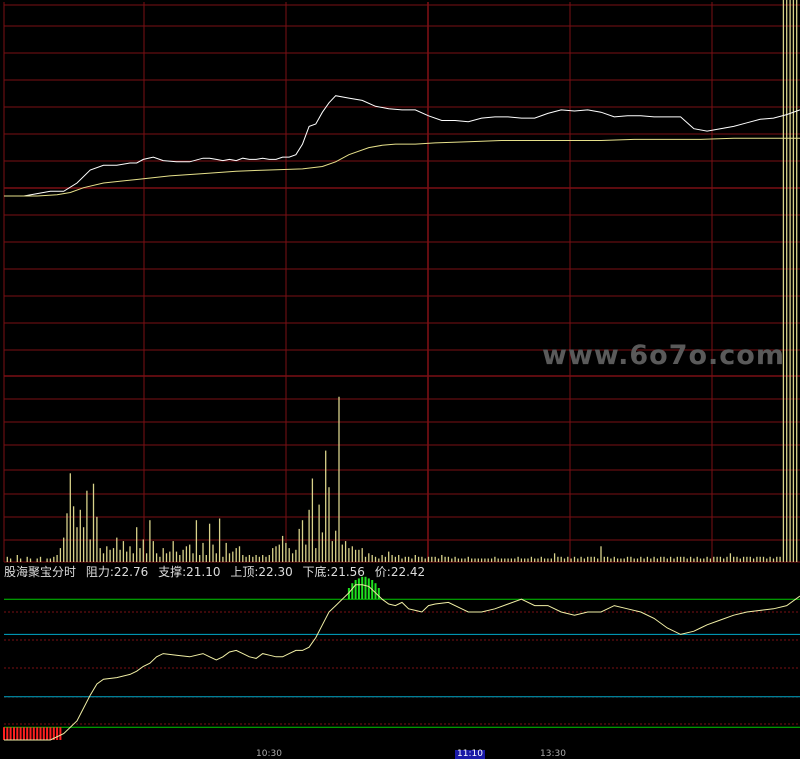 This screenshot has width=800, height=759. Describe the element at coordinates (663, 355) in the screenshot. I see `watermark-text: www.6o7o.com` at that location.